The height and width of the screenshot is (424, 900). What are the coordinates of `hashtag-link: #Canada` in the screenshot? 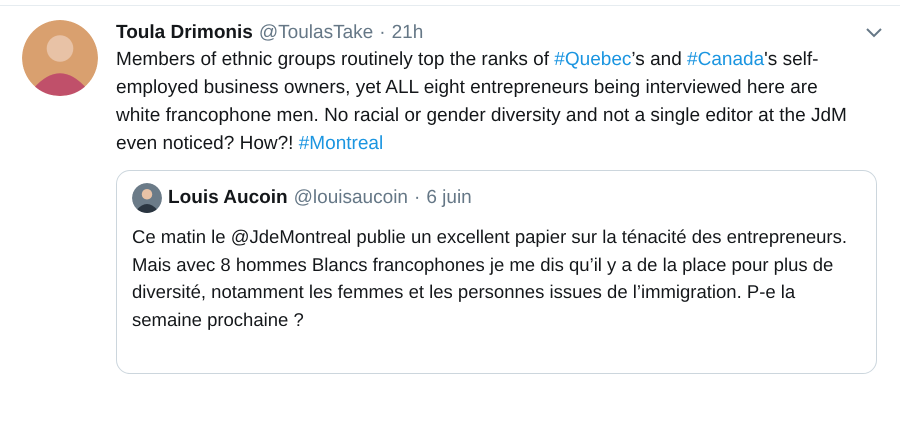 It's located at (725, 59).